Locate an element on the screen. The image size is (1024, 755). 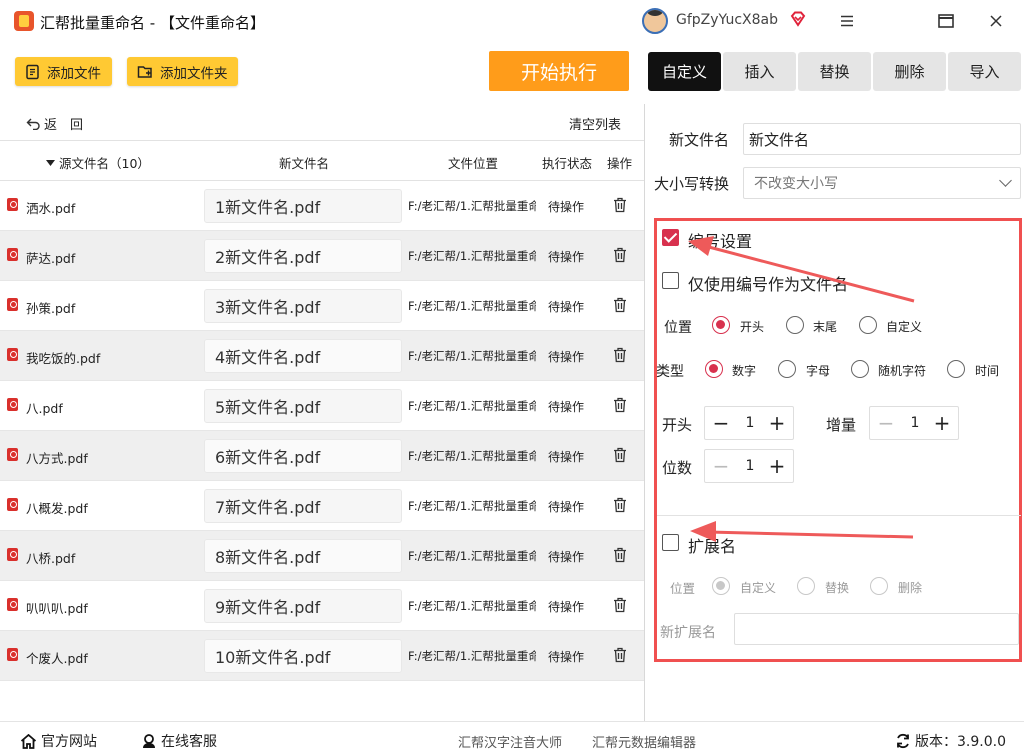
ext-replace-radio is located at coordinates (806, 586).